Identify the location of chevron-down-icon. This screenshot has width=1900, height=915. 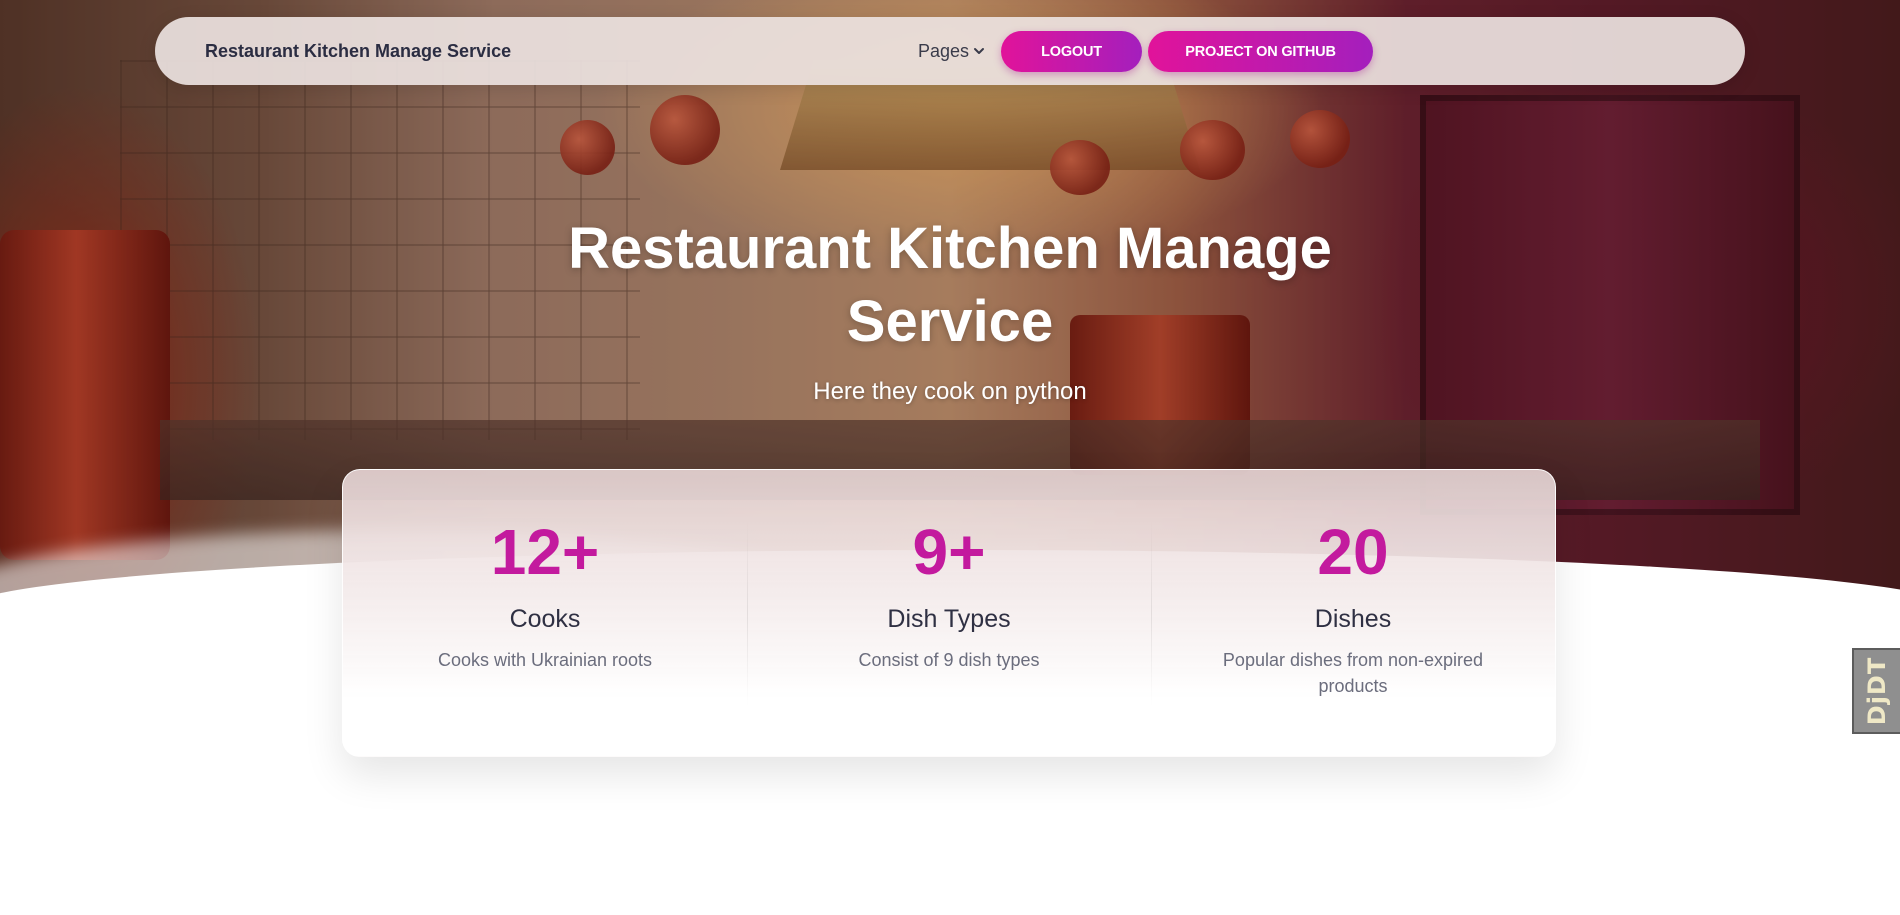
(979, 52).